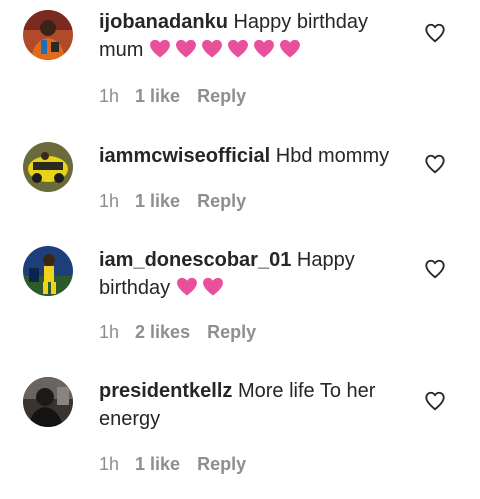  I want to click on comment-username: iam_donescobar_01, so click(195, 260).